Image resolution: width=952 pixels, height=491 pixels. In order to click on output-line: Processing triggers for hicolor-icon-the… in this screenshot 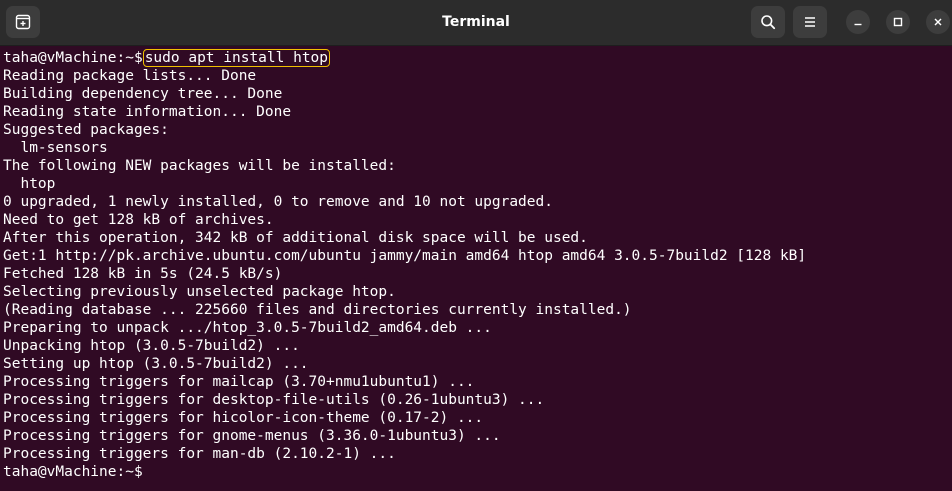, I will do `click(243, 418)`.